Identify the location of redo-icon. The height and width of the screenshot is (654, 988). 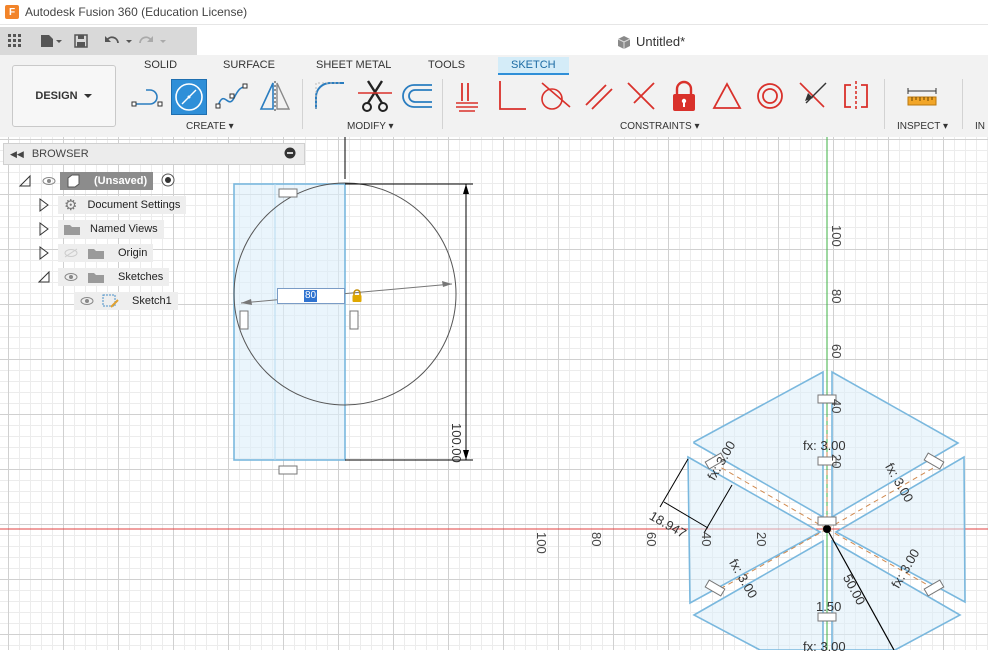
(153, 41).